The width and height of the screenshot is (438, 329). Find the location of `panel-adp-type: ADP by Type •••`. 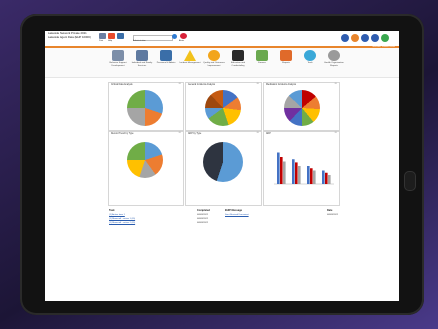

panel-adp-type: ADP by Type ••• is located at coordinates (223, 168).